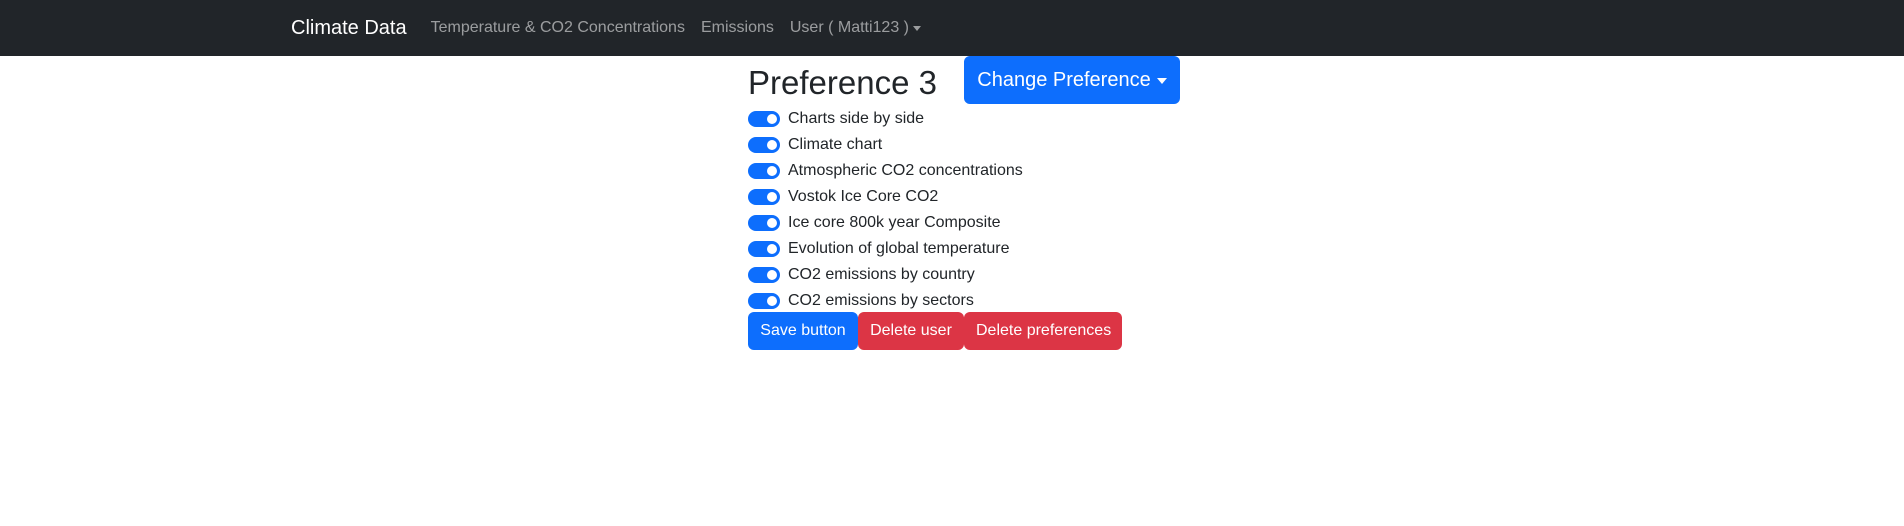  What do you see at coordinates (764, 275) in the screenshot?
I see `emissions-by-country-switch` at bounding box center [764, 275].